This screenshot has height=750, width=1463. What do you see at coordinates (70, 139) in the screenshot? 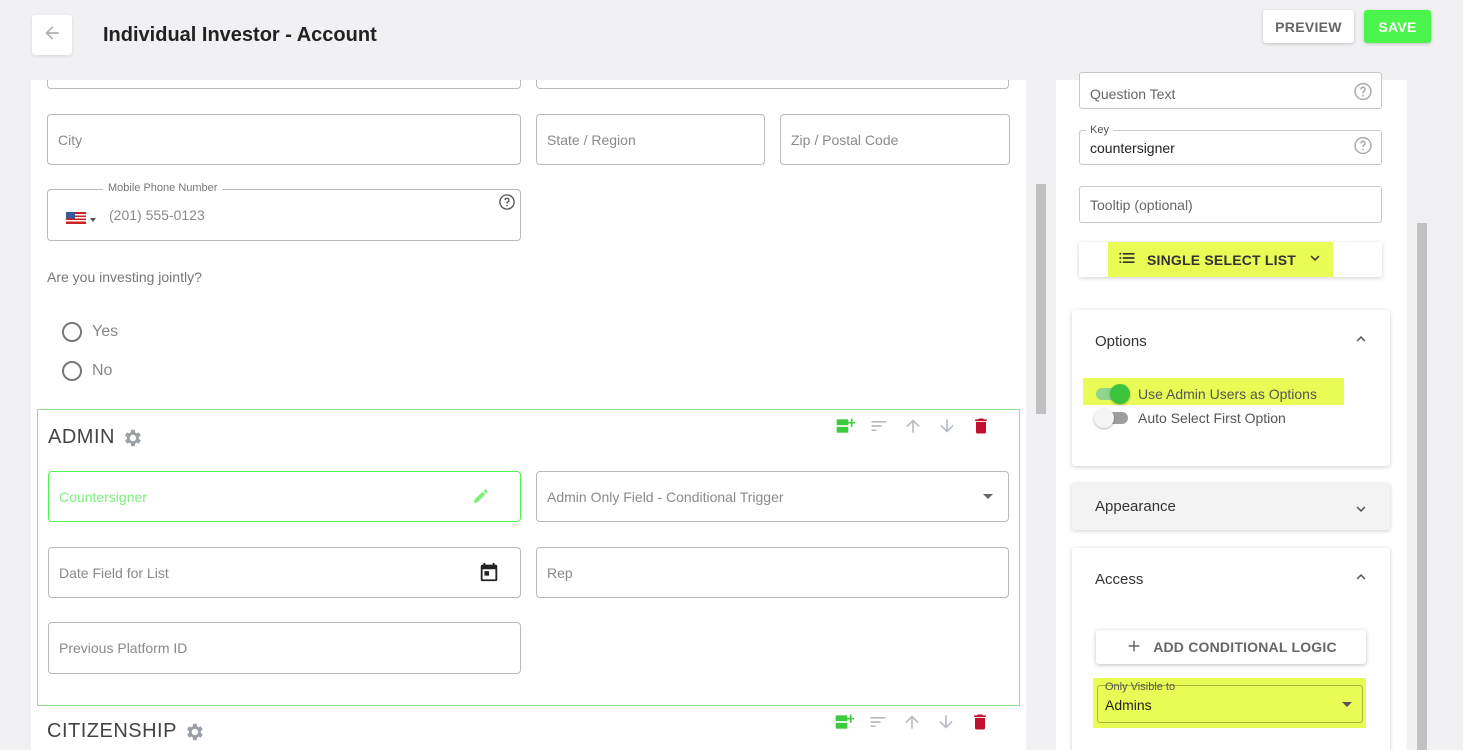
I see `city-placeholder: City` at bounding box center [70, 139].